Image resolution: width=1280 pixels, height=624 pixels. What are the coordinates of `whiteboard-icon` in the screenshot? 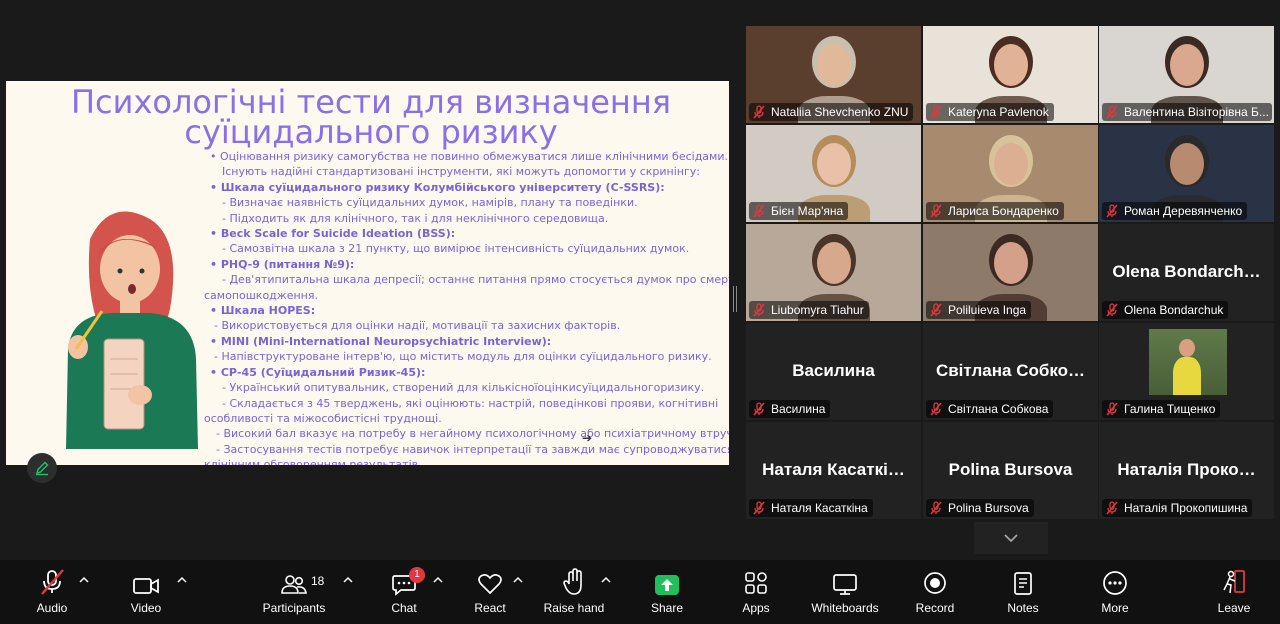 It's located at (845, 584).